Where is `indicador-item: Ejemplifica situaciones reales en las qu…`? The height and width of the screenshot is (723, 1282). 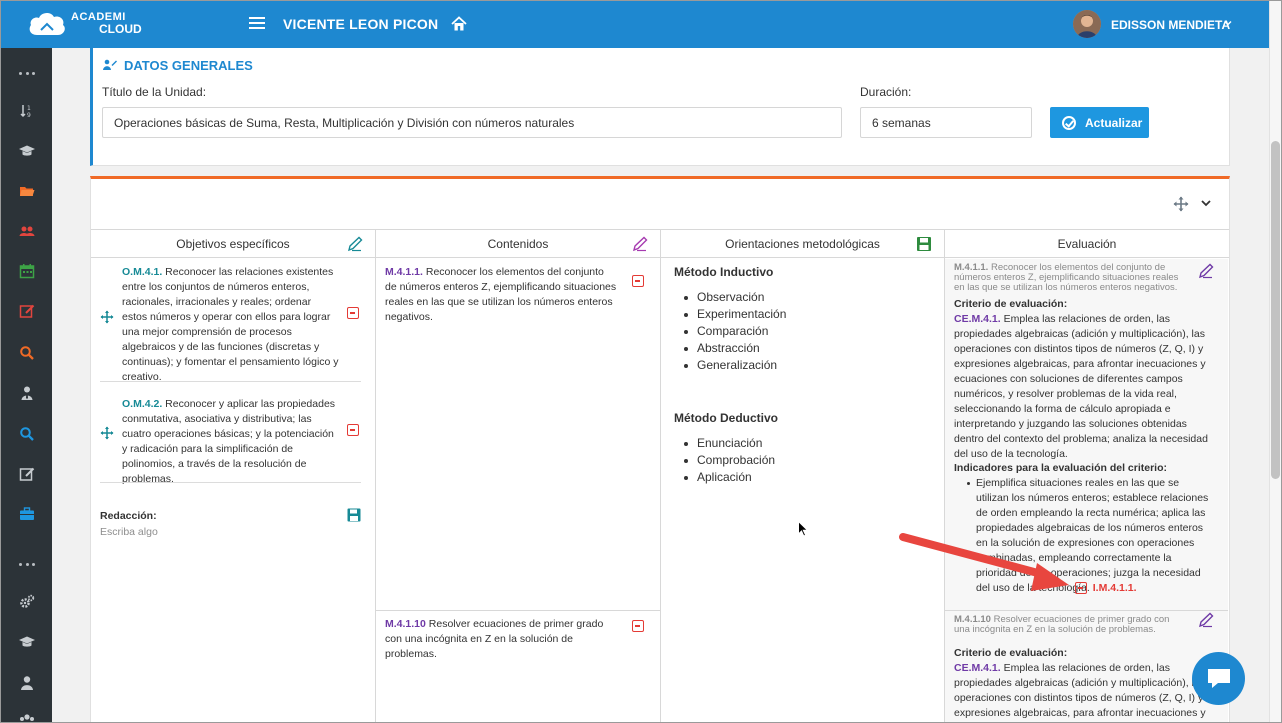 indicador-item: Ejemplifica situaciones reales en las qu… is located at coordinates (1090, 536).